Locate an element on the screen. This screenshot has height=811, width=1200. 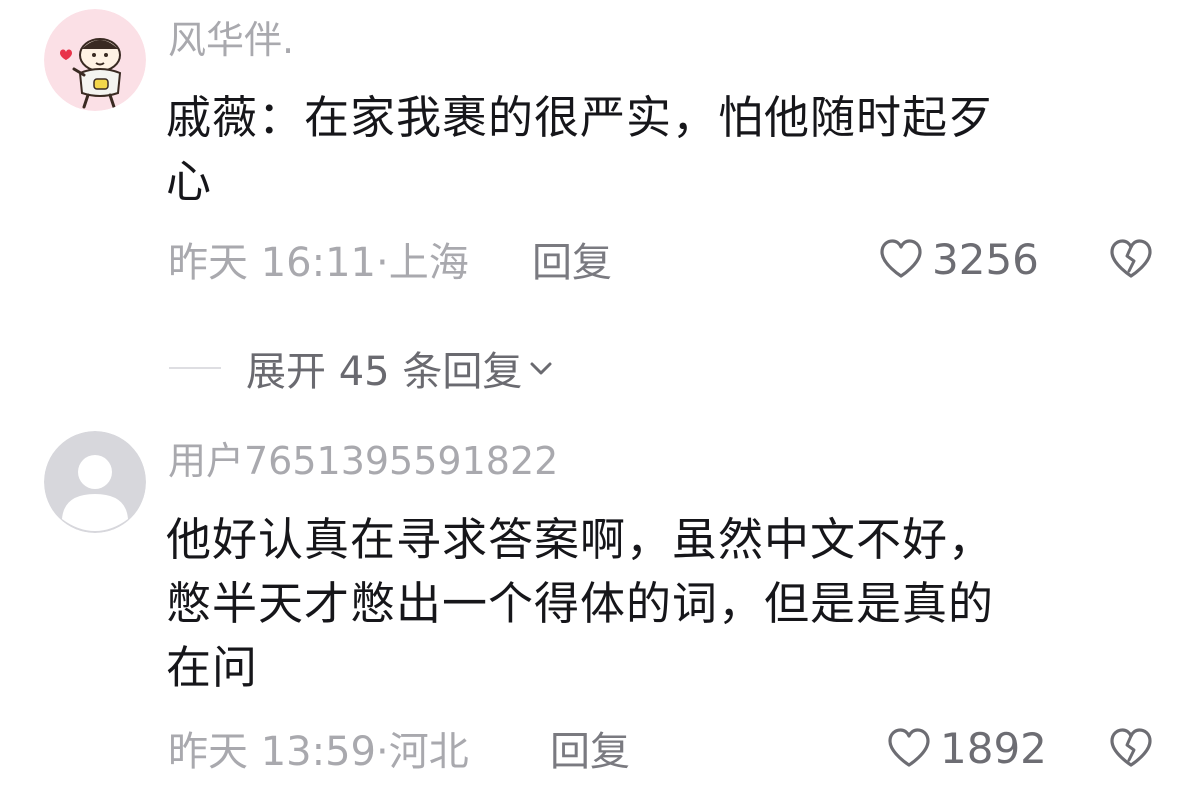
comment-text-line: 心 is located at coordinates (189, 181).